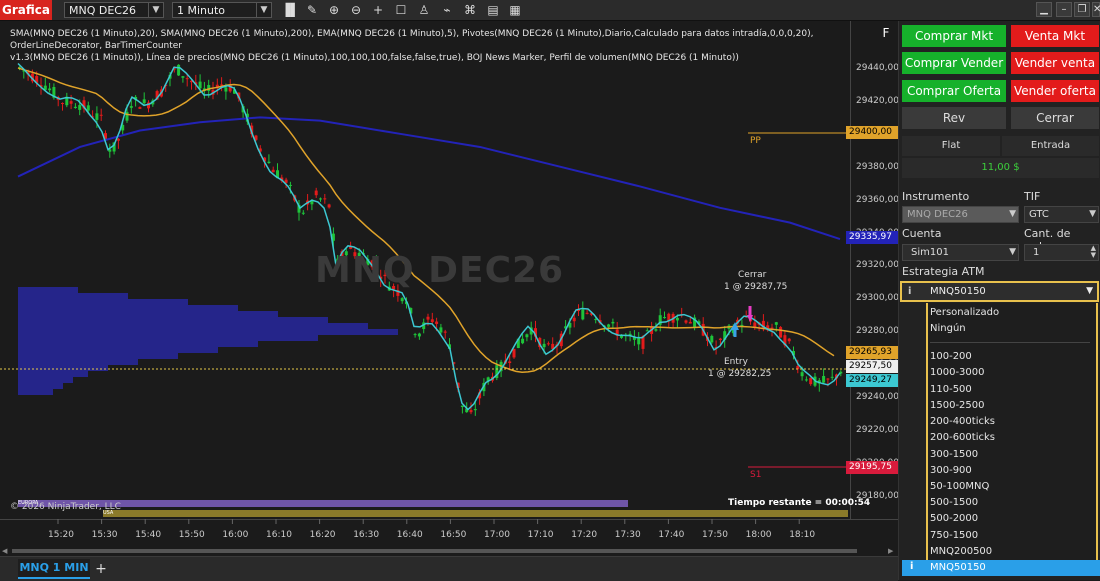 The width and height of the screenshot is (1100, 581). I want to click on time-tick-label: 18:10, so click(802, 535).